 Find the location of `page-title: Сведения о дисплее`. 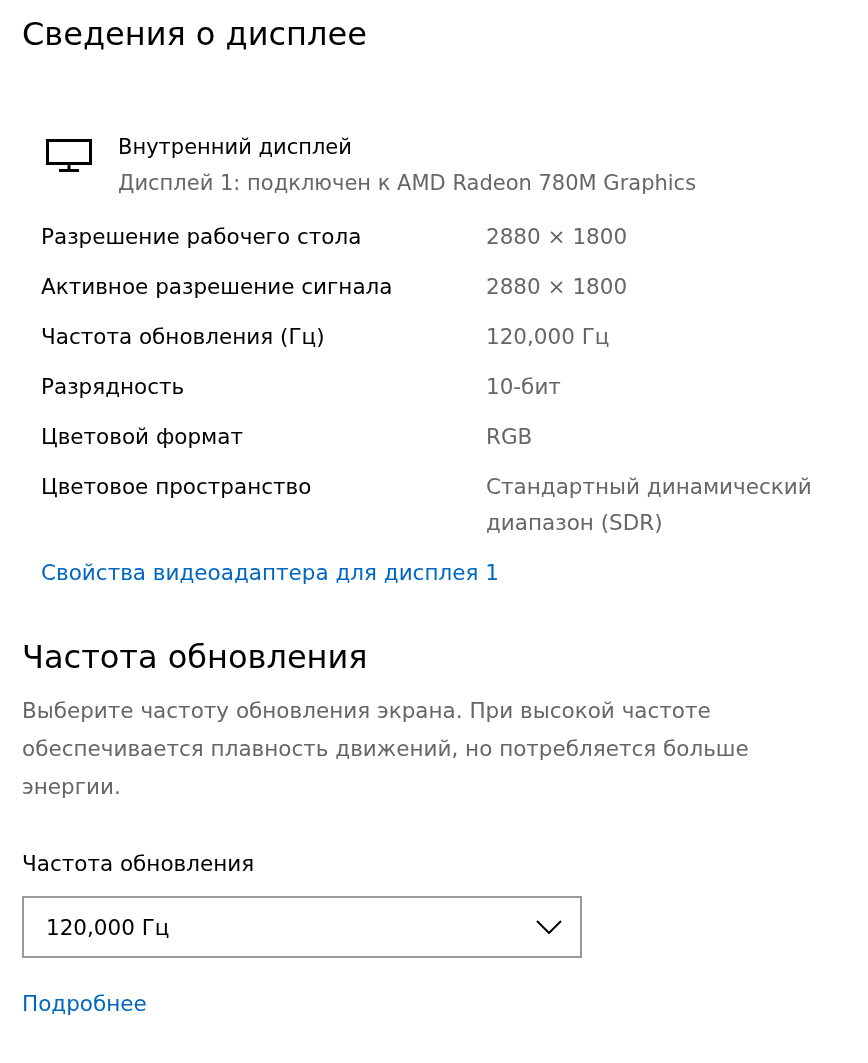

page-title: Сведения о дисплее is located at coordinates (195, 34).